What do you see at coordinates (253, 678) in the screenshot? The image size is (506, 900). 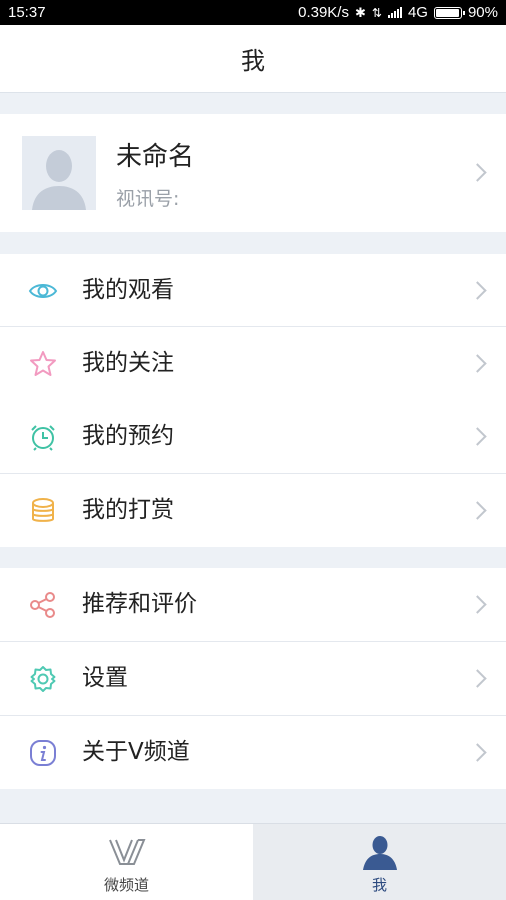 I see `menu-item-settings: 设置` at bounding box center [253, 678].